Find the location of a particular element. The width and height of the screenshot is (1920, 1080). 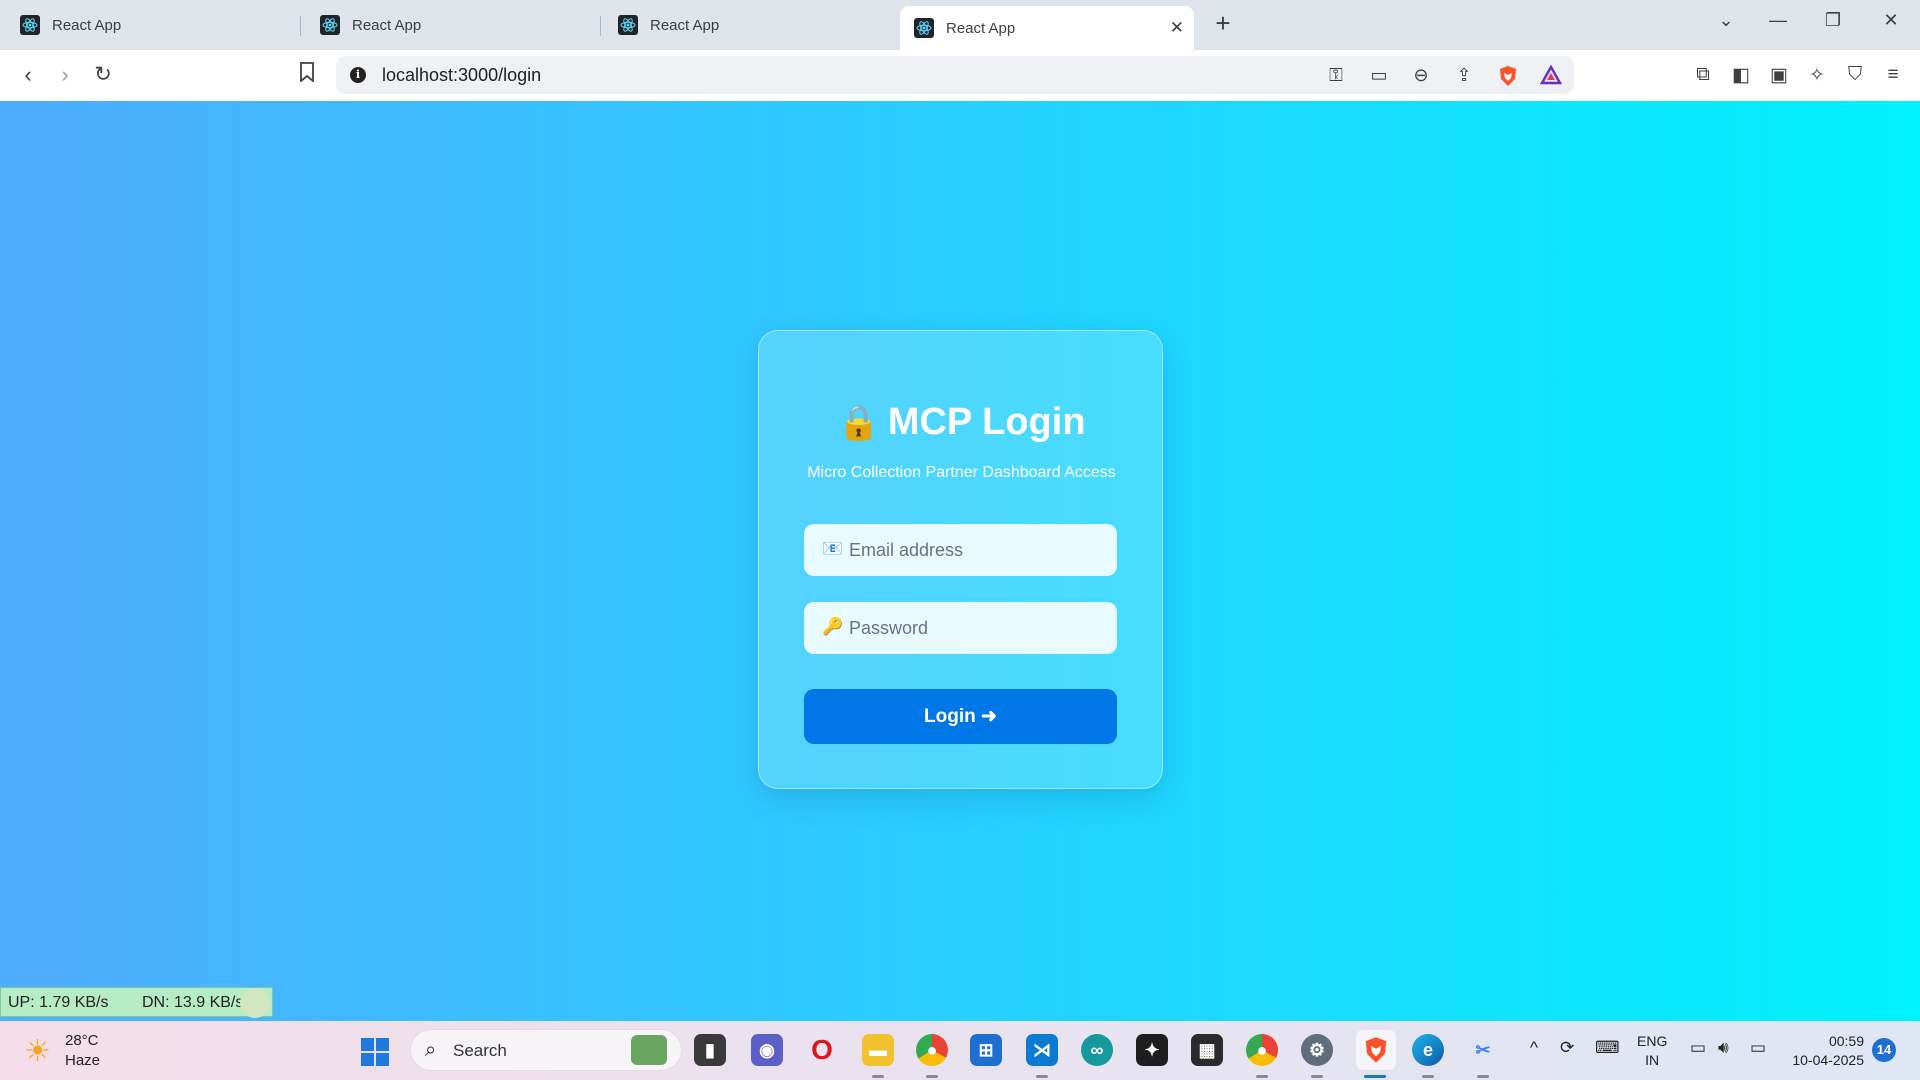

network-icon: ▭ is located at coordinates (1698, 1048).